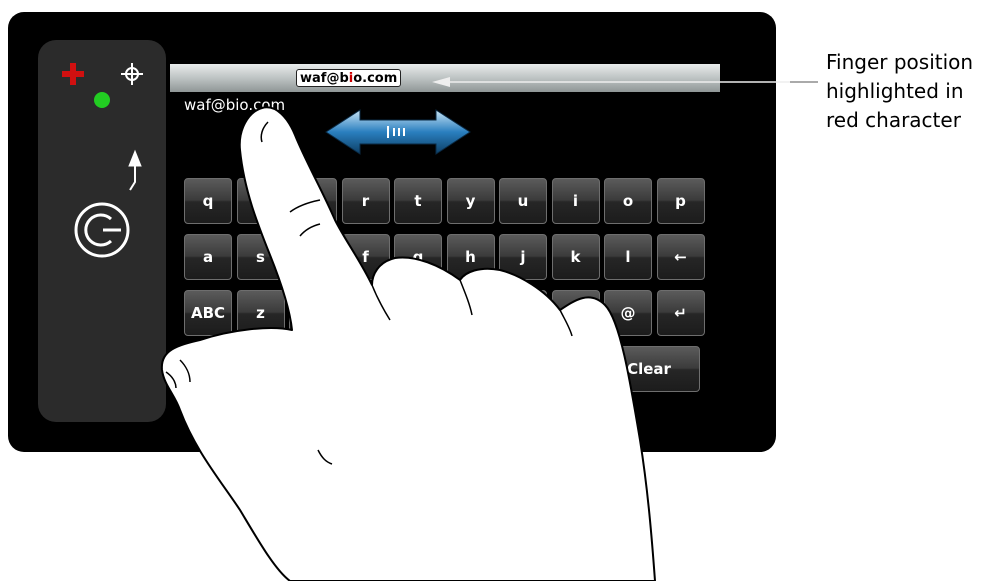 This screenshot has height=581, width=1008. Describe the element at coordinates (900, 62) in the screenshot. I see `annotation-line-1: Finger position` at that location.